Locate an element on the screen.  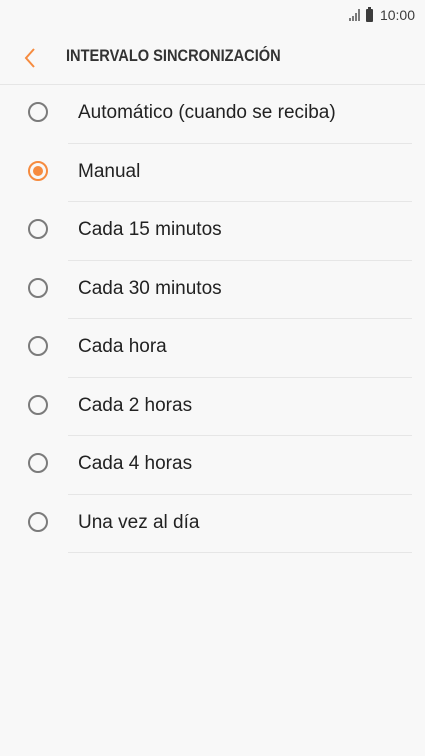
option-label: Cada 2 horas is located at coordinates (135, 405).